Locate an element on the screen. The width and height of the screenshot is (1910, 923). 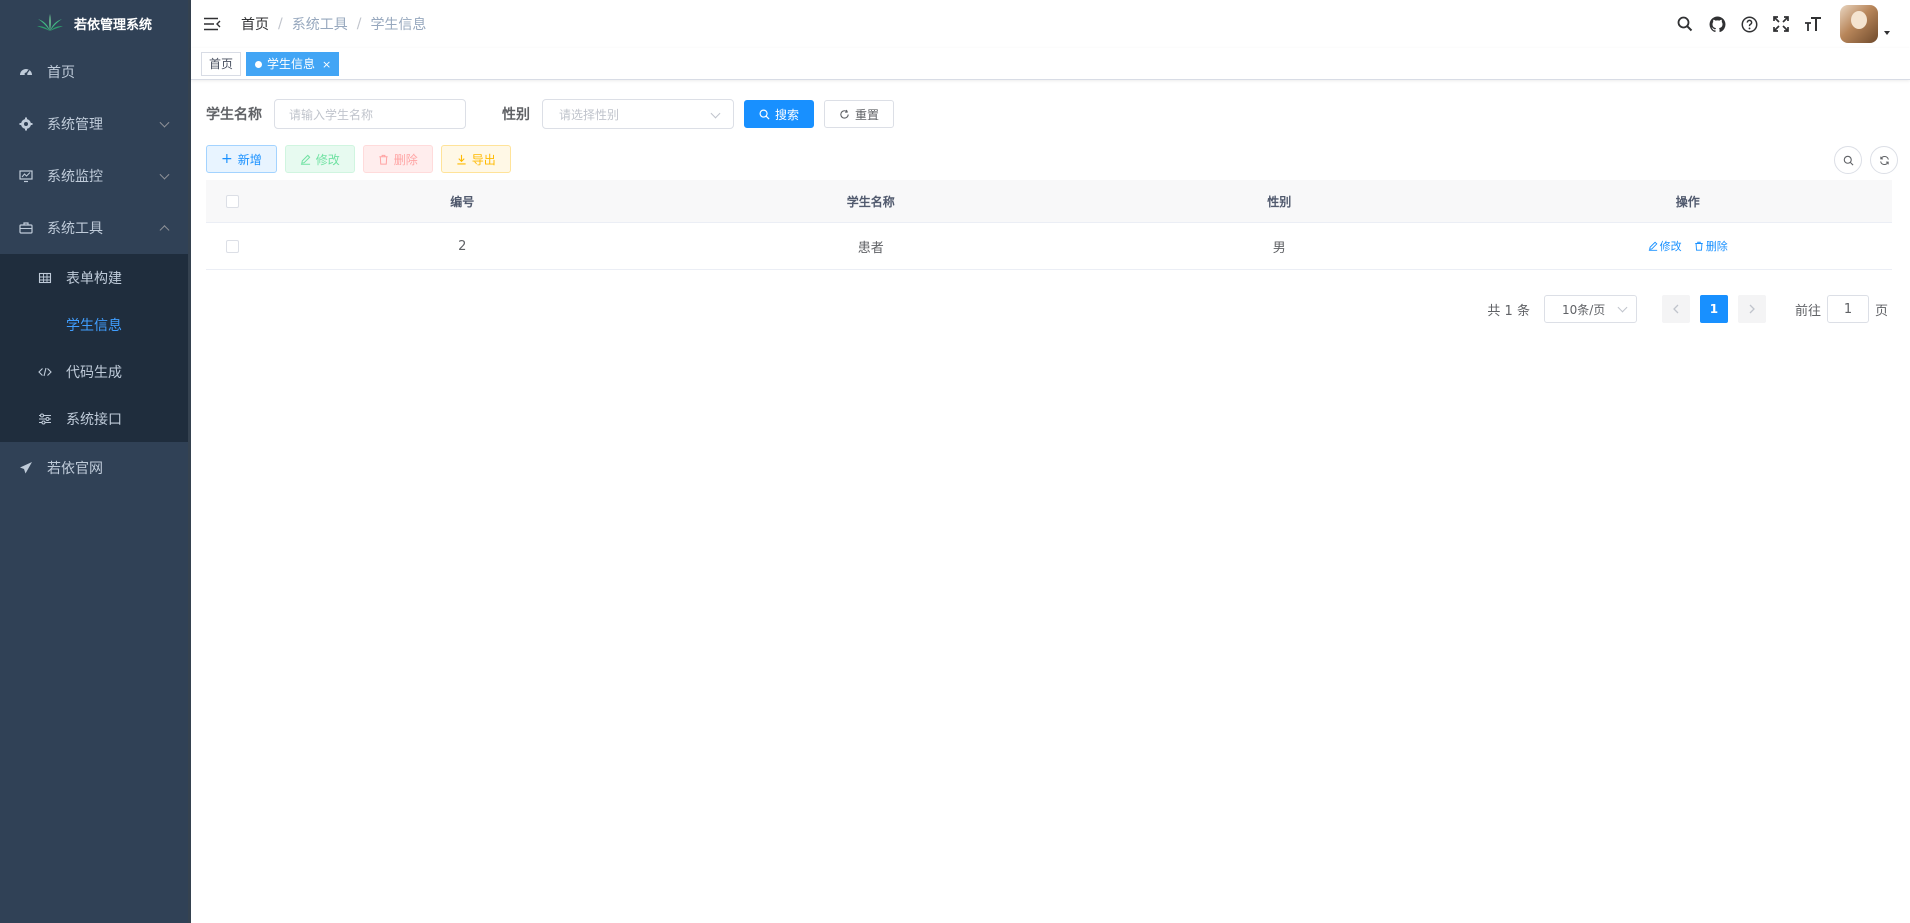
breadcrumb: 首页 / 系统工具 / 学生信息 is located at coordinates (333, 24).